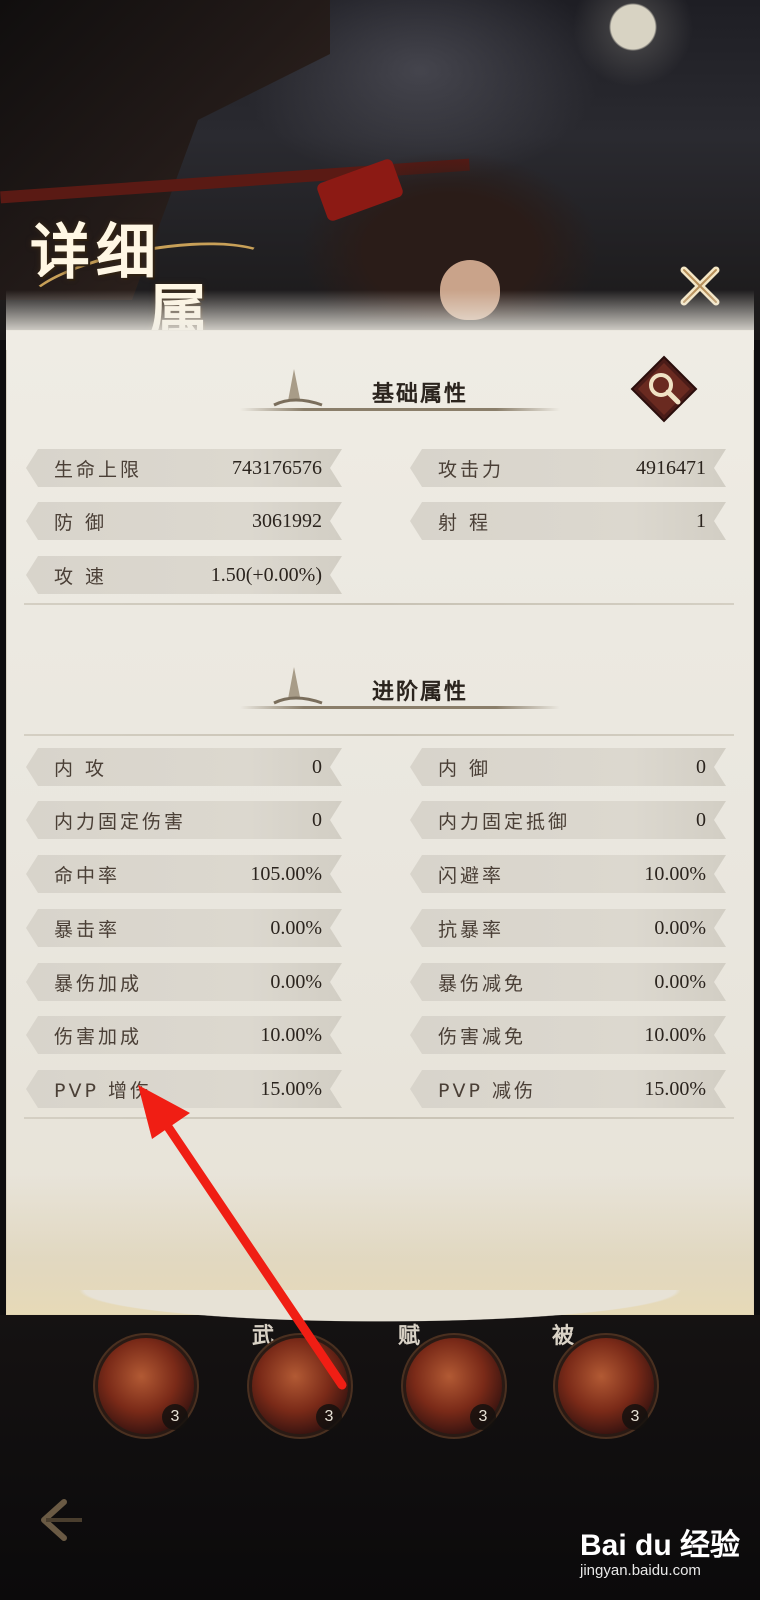 This screenshot has height=1600, width=760. Describe the element at coordinates (184, 521) in the screenshot. I see `stat-row-defense: 防 御 3061992` at that location.